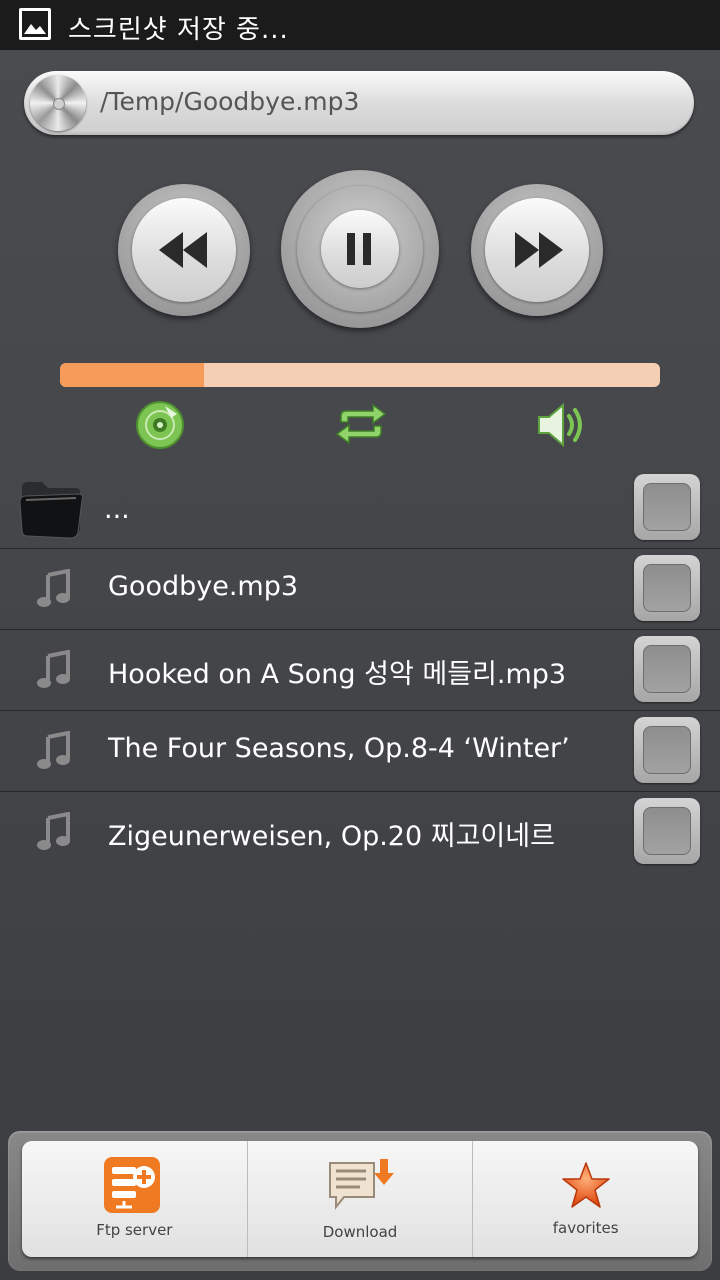 This screenshot has width=720, height=1280. Describe the element at coordinates (337, 674) in the screenshot. I see `file-name: Hooked on A Song 성악 메들리.mp3` at that location.